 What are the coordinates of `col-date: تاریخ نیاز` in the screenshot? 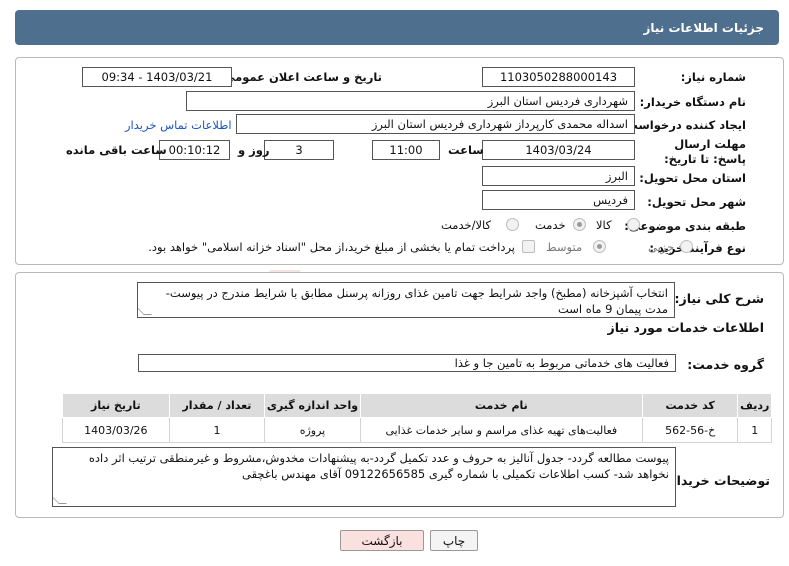 It's located at (116, 405).